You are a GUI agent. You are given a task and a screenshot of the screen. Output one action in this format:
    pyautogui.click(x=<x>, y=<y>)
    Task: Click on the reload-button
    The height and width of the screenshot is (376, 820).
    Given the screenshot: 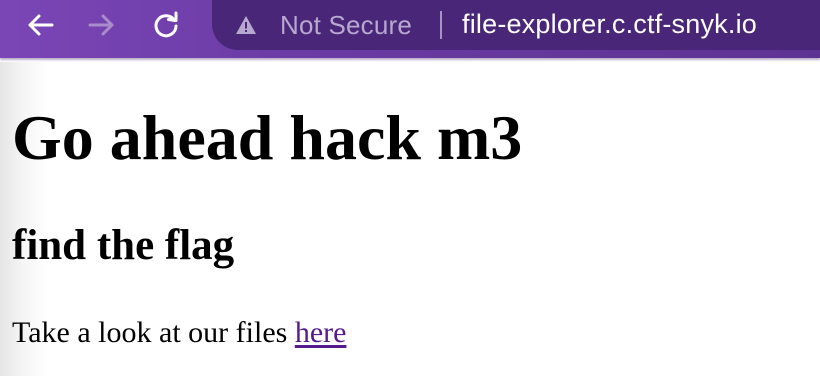 What is the action you would take?
    pyautogui.click(x=166, y=25)
    